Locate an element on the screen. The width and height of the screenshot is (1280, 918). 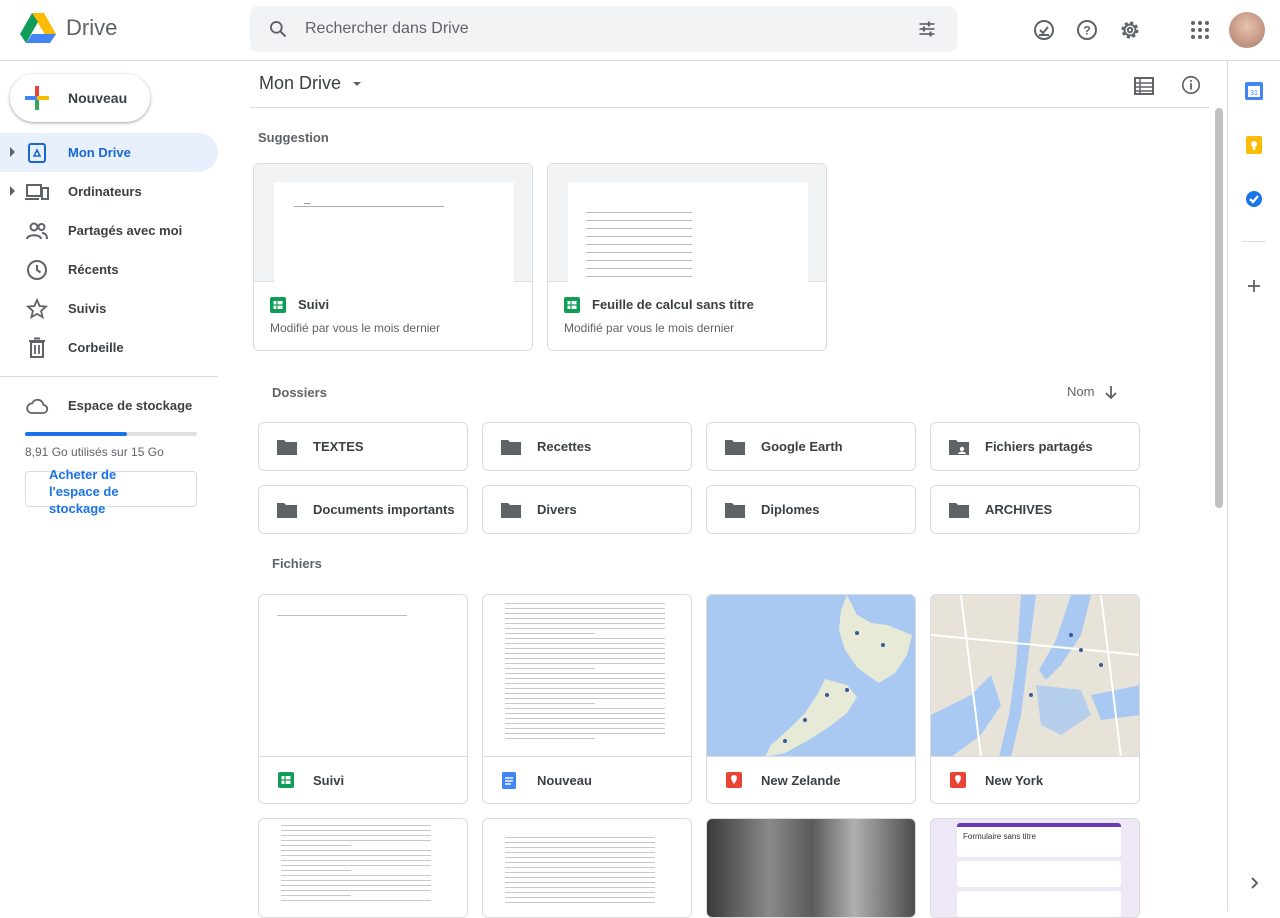
sidebar-item-starred: Suivis is located at coordinates (109, 308).